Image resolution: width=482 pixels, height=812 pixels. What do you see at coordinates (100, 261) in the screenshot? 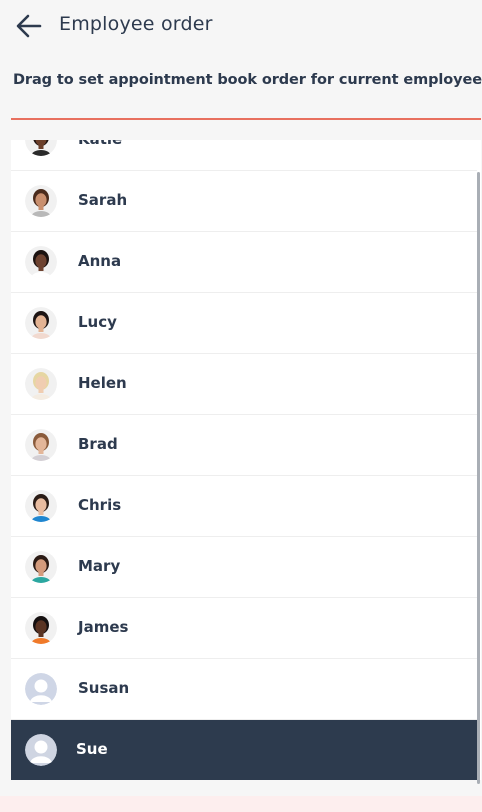
I see `employee-name: Anna` at bounding box center [100, 261].